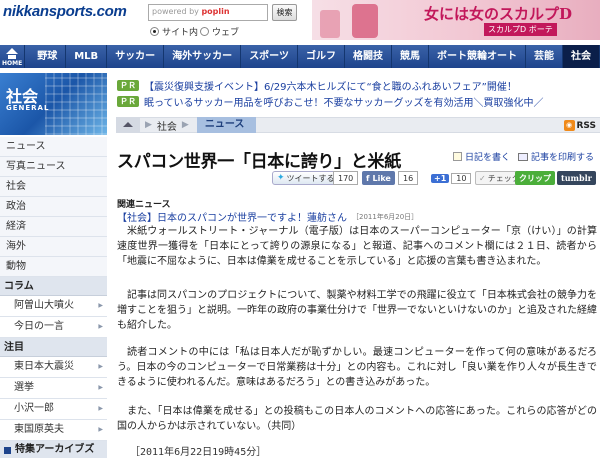 This screenshot has height=458, width=600. I want to click on sidebar-focus-head: 注目, so click(53, 347).